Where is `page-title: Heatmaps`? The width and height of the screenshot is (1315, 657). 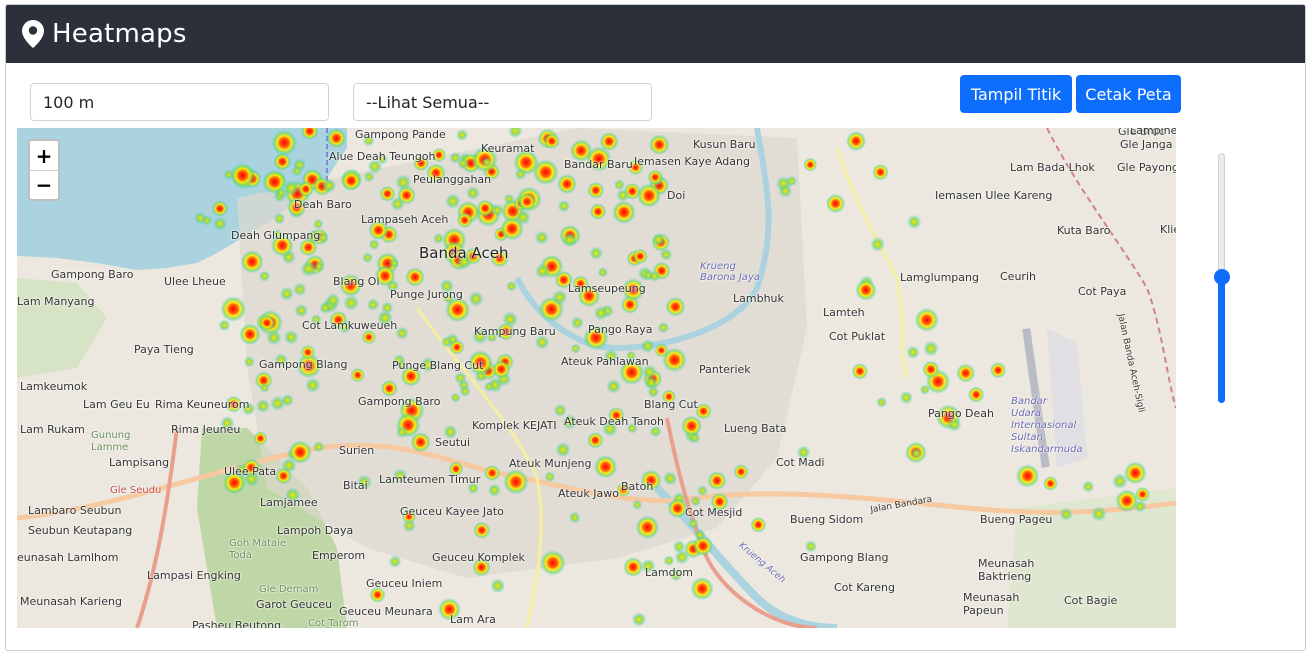 page-title: Heatmaps is located at coordinates (119, 34).